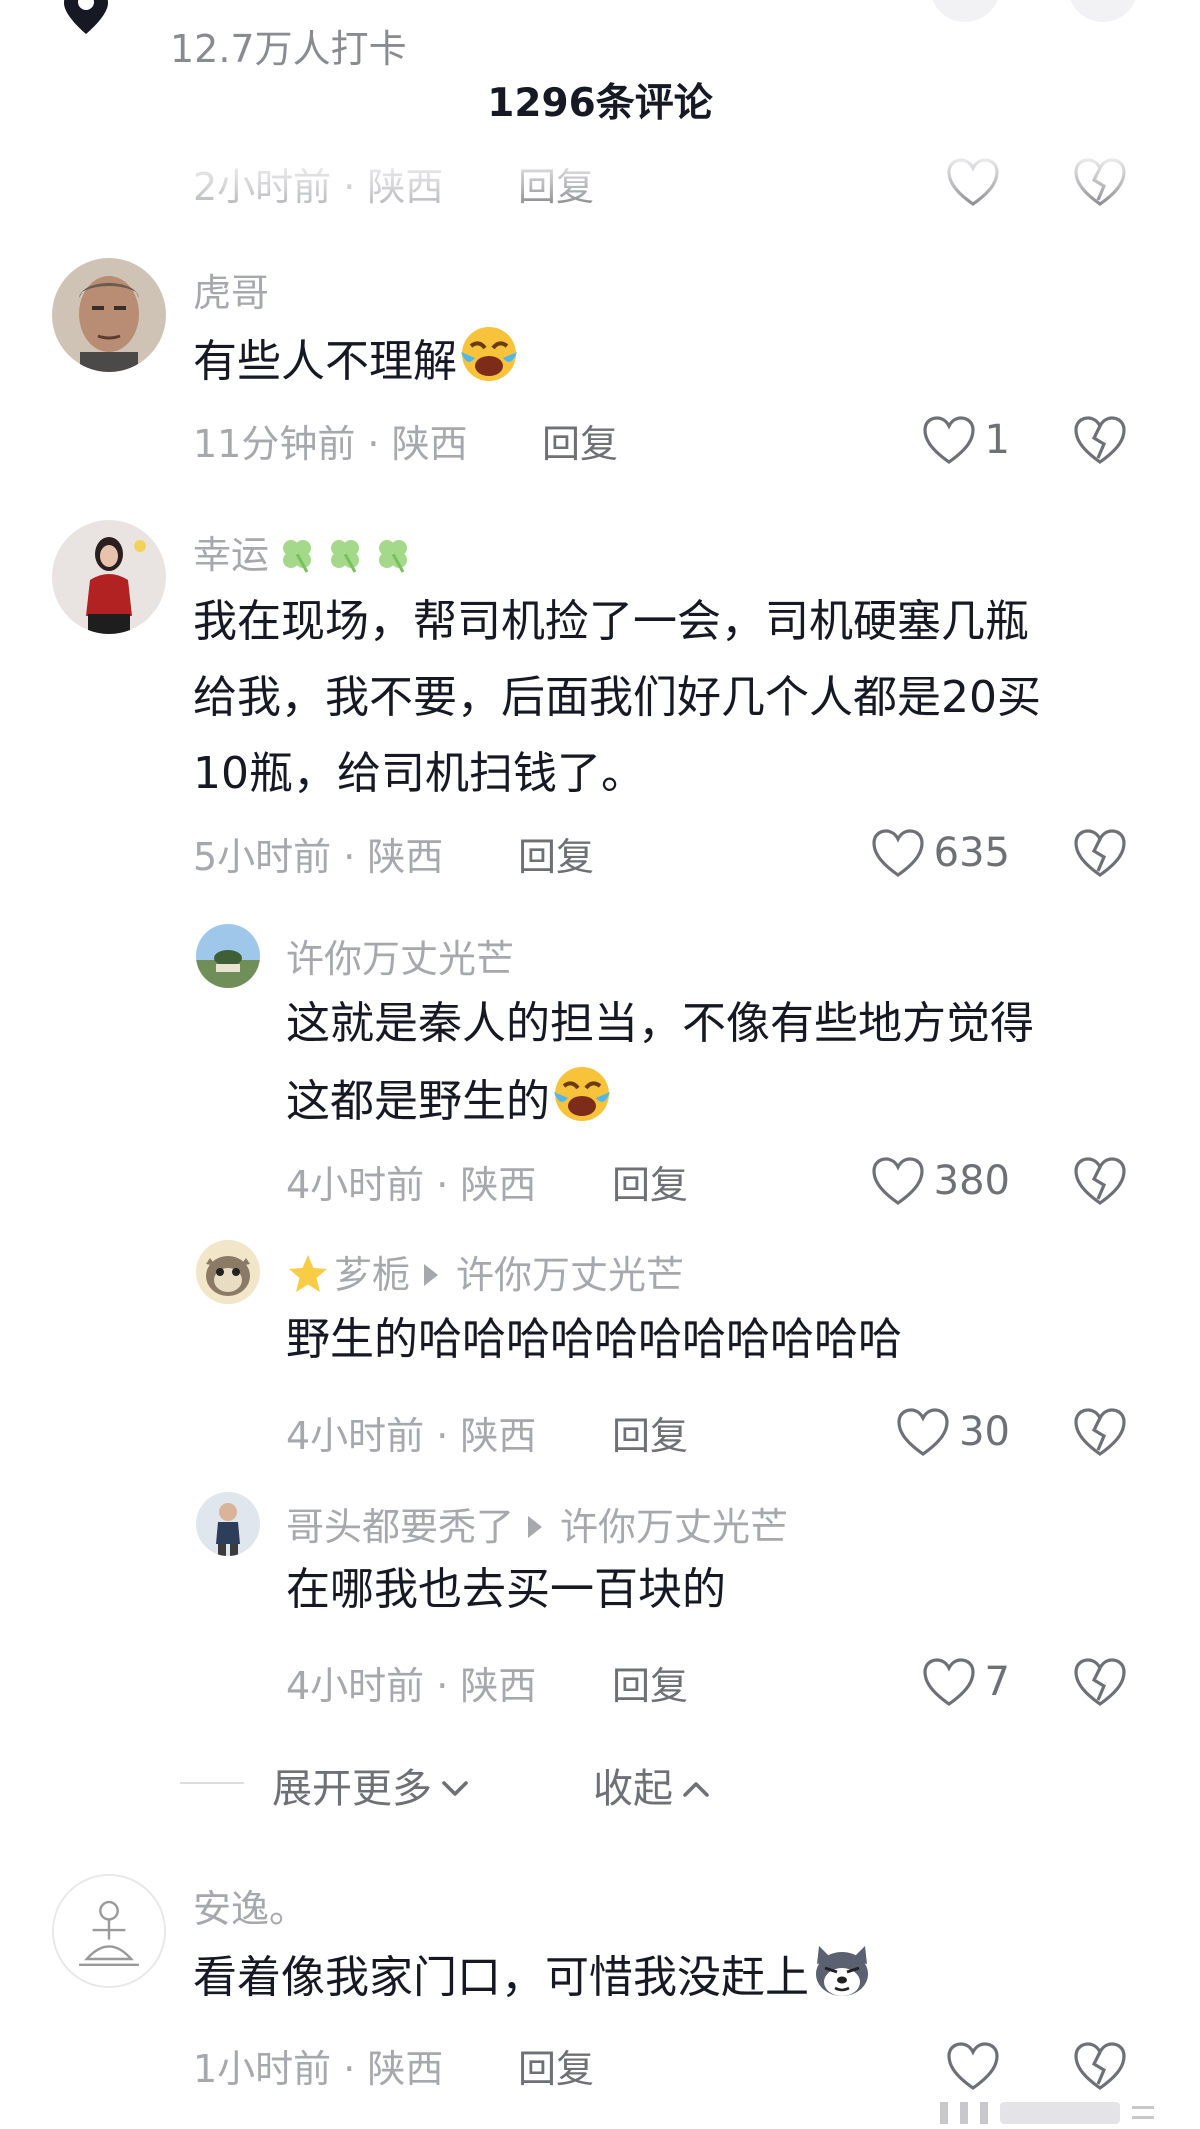 This screenshot has width=1200, height=2129. I want to click on reply-username: 许你万丈光芒, so click(400, 955).